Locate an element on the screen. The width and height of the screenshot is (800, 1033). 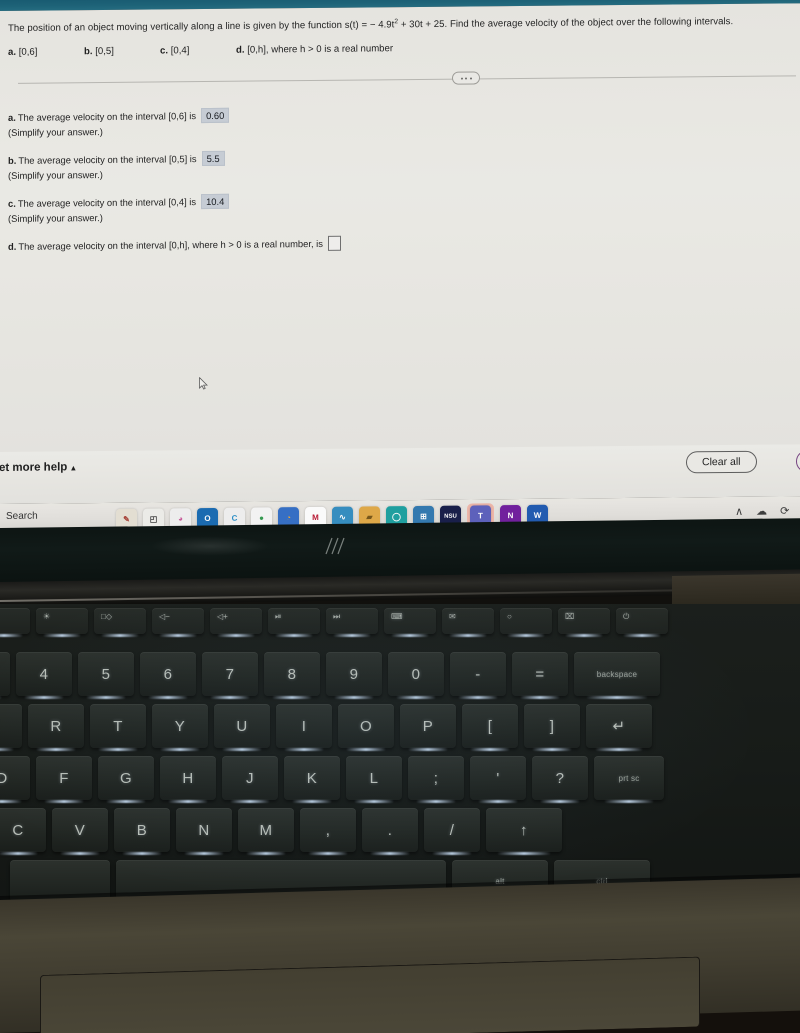
key-l: L is located at coordinates (374, 778).